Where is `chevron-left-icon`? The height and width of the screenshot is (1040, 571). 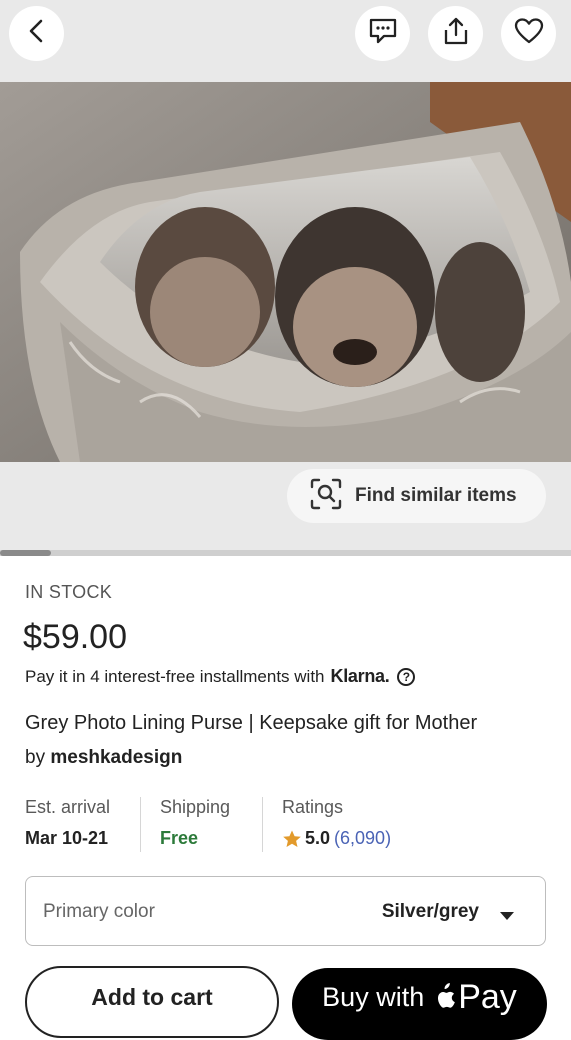
chevron-left-icon is located at coordinates (37, 33).